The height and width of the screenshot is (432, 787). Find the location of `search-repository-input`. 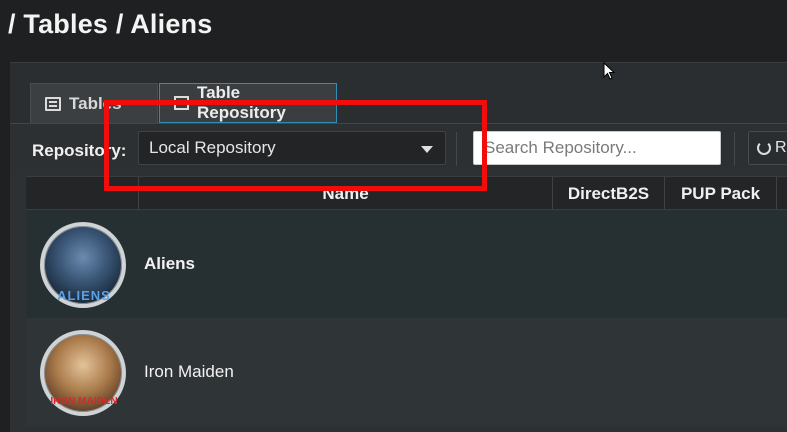

search-repository-input is located at coordinates (597, 148).